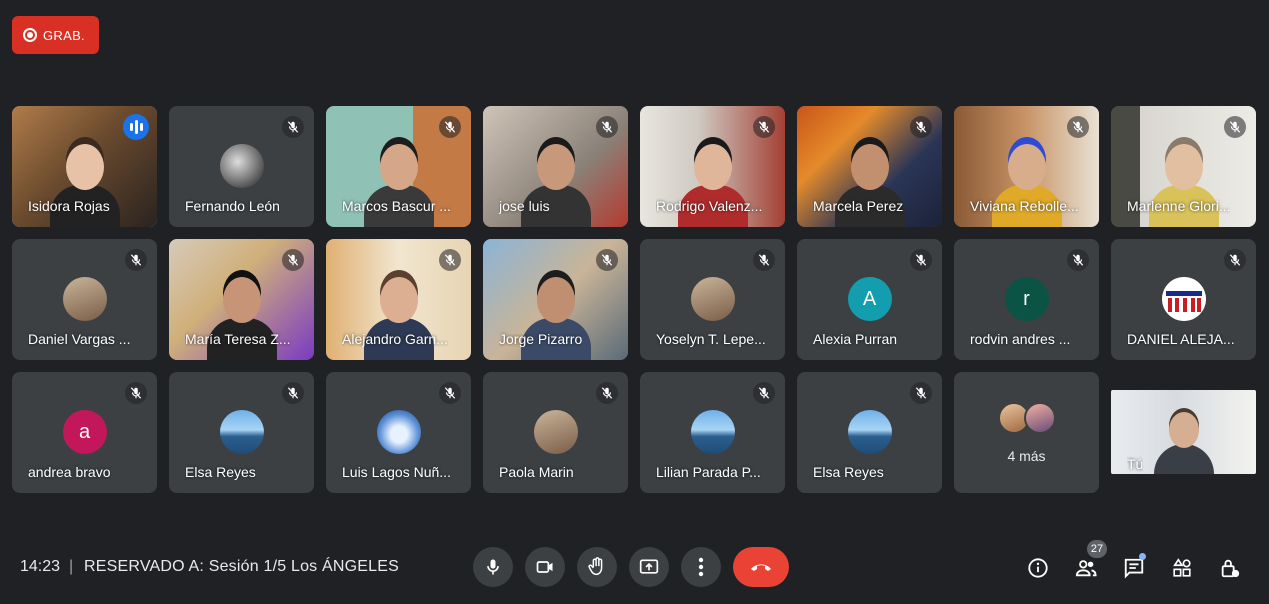  I want to click on more-options-button, so click(701, 567).